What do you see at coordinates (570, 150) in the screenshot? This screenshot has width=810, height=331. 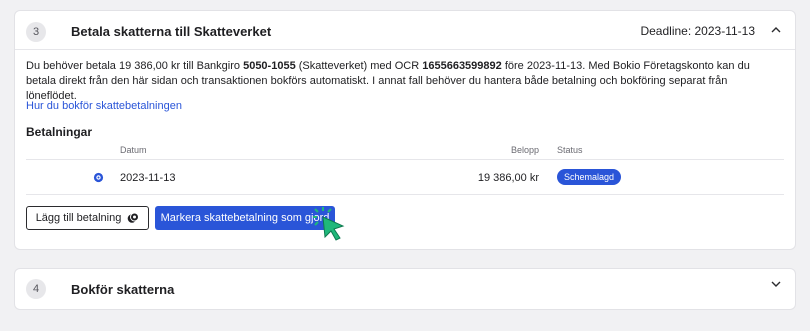 I see `column-header-status: Status` at bounding box center [570, 150].